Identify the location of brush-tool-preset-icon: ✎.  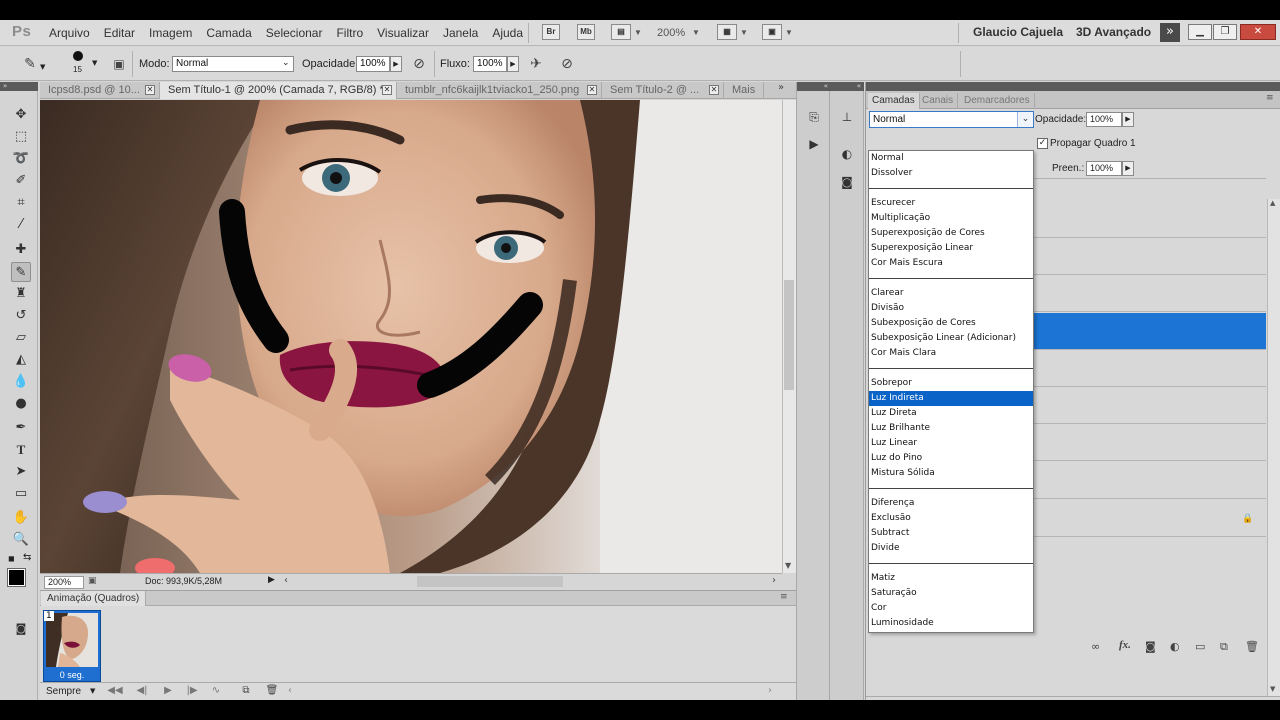
(30, 64).